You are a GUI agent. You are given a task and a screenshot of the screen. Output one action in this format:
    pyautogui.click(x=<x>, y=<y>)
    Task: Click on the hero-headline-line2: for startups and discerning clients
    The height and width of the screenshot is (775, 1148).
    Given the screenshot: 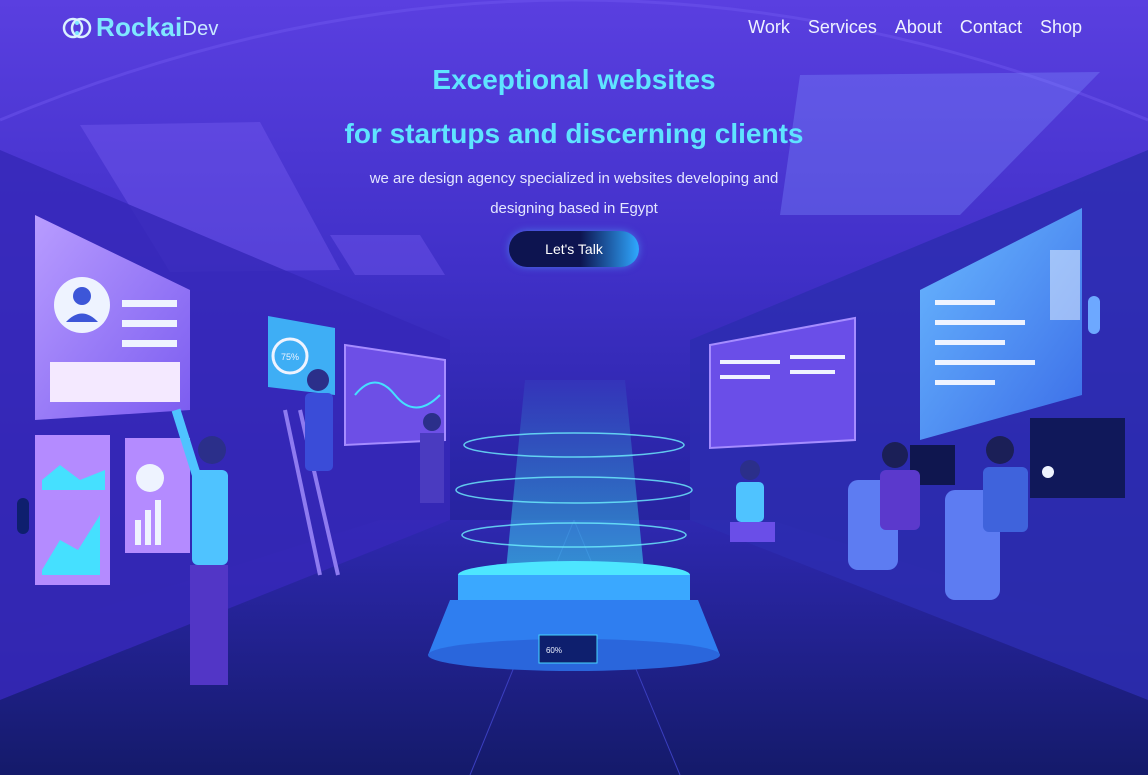 What is the action you would take?
    pyautogui.click(x=574, y=133)
    